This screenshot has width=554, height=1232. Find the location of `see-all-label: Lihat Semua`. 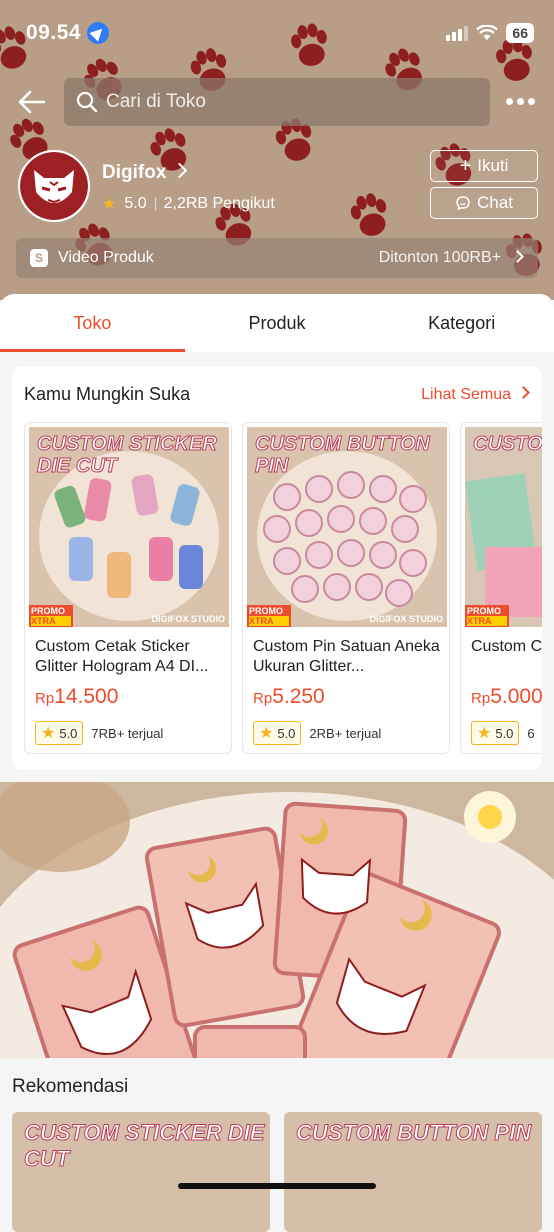

see-all-label: Lihat Semua is located at coordinates (466, 394).